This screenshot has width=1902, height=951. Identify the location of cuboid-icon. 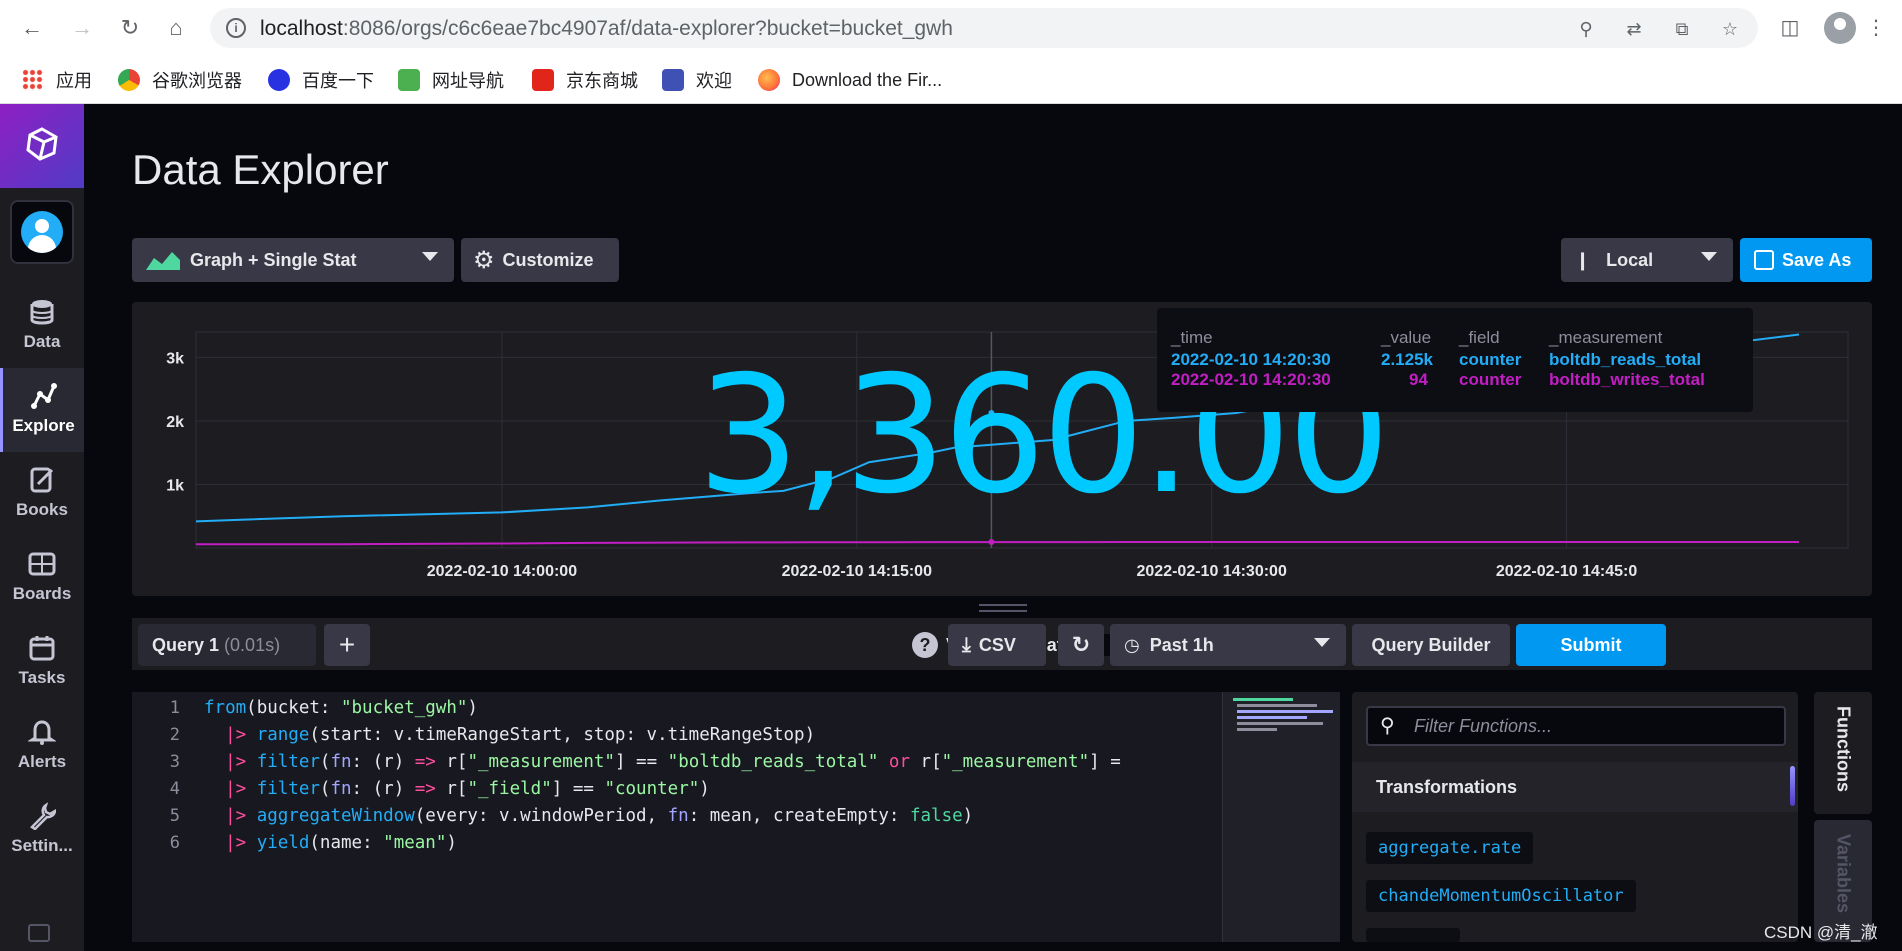
(42, 144).